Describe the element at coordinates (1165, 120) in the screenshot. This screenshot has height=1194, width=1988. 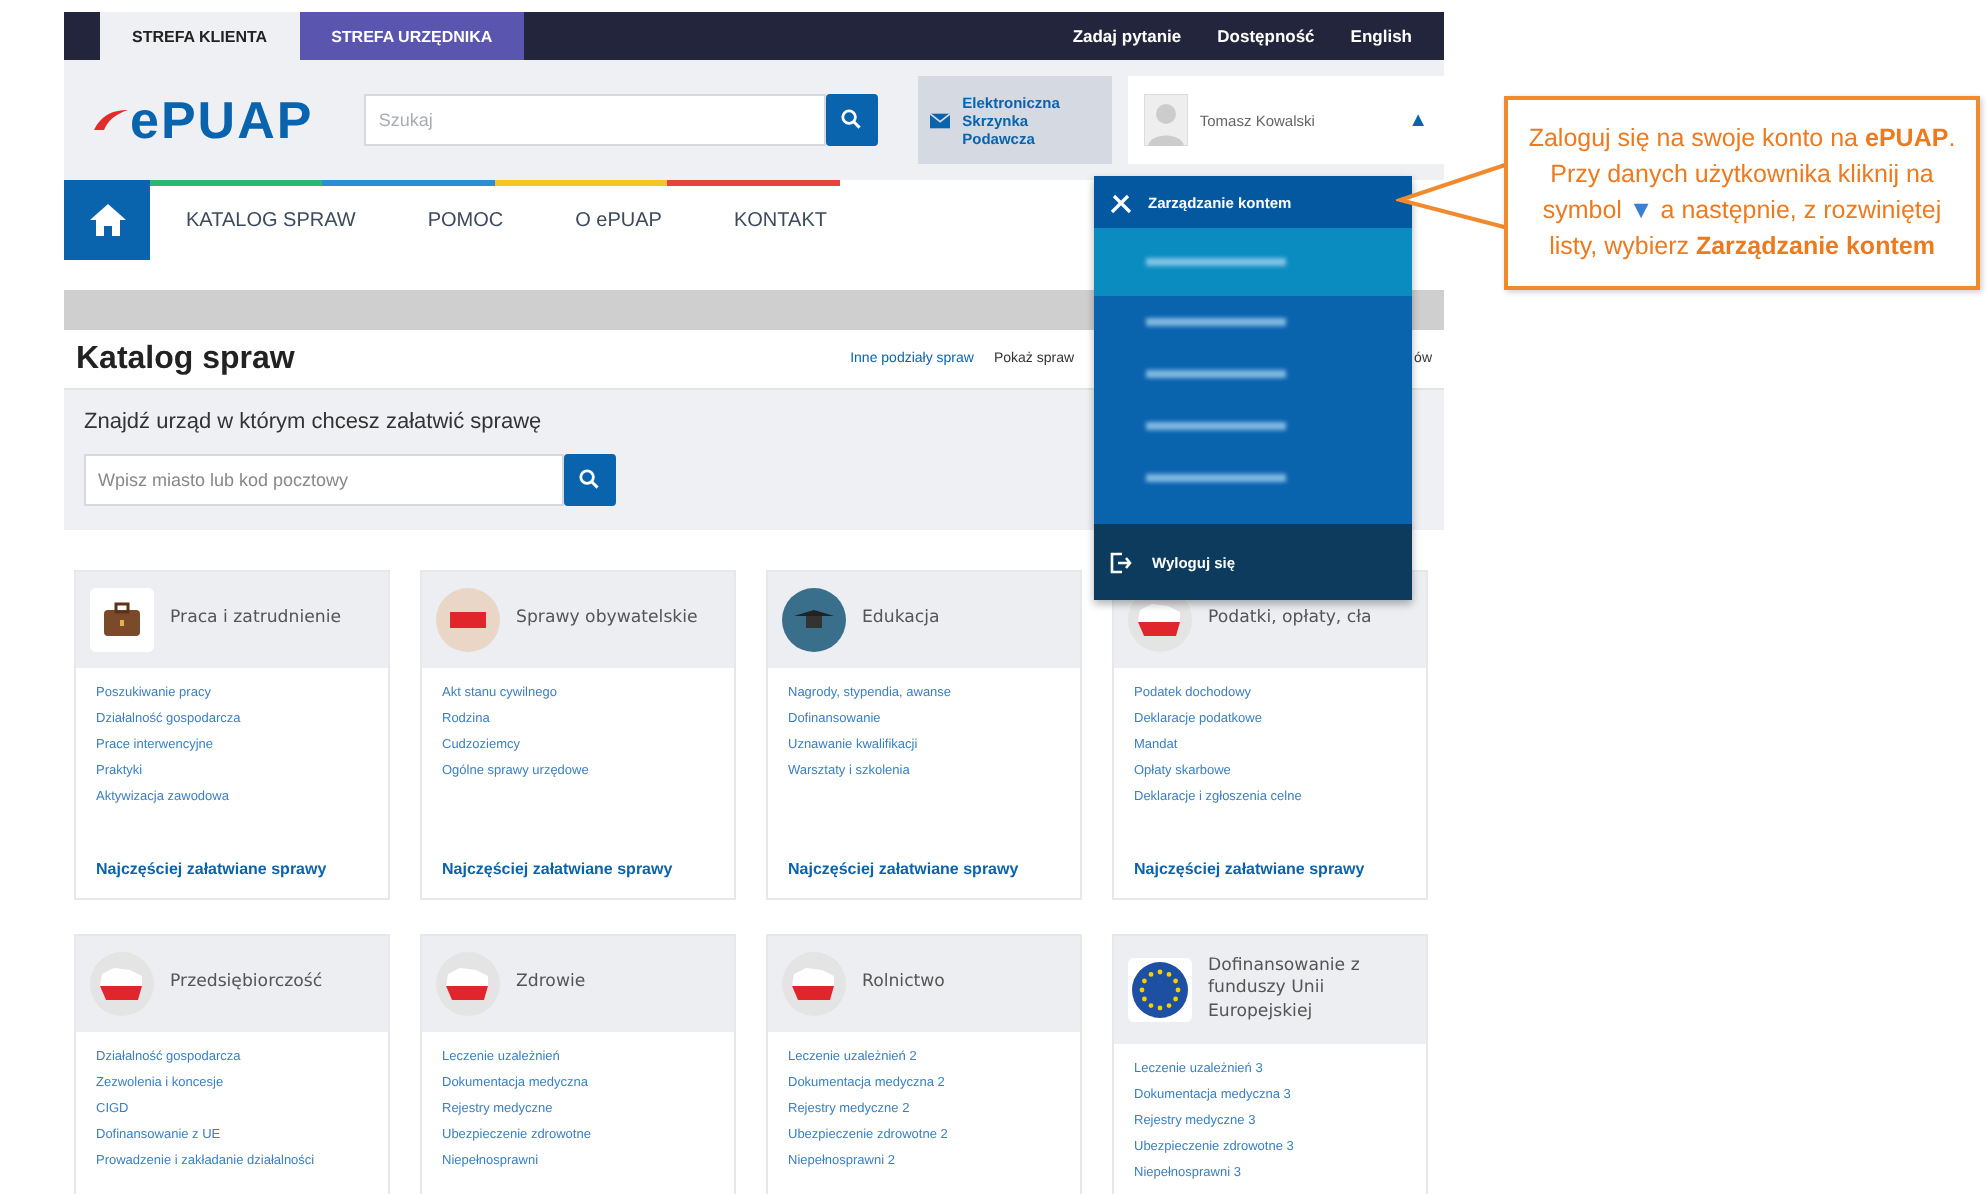
I see `avatar-icon` at that location.